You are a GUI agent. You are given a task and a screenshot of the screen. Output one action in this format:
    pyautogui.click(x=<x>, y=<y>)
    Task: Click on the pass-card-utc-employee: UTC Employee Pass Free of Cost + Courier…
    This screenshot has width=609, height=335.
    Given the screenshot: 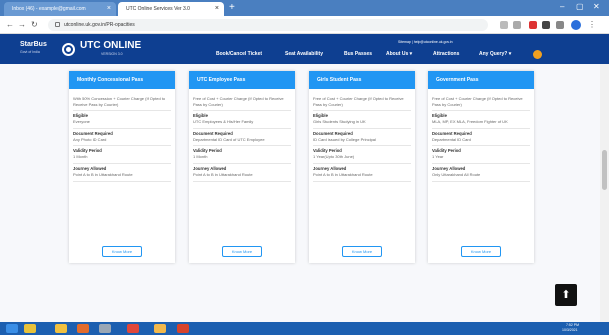 What is the action you would take?
    pyautogui.click(x=242, y=167)
    